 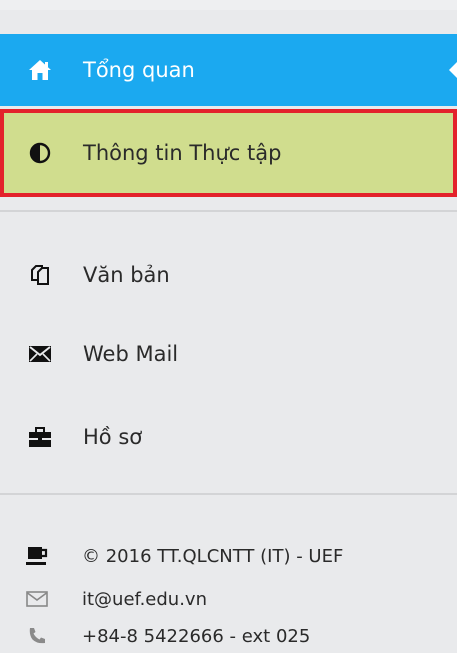 What do you see at coordinates (37, 599) in the screenshot?
I see `envelope-outline-icon` at bounding box center [37, 599].